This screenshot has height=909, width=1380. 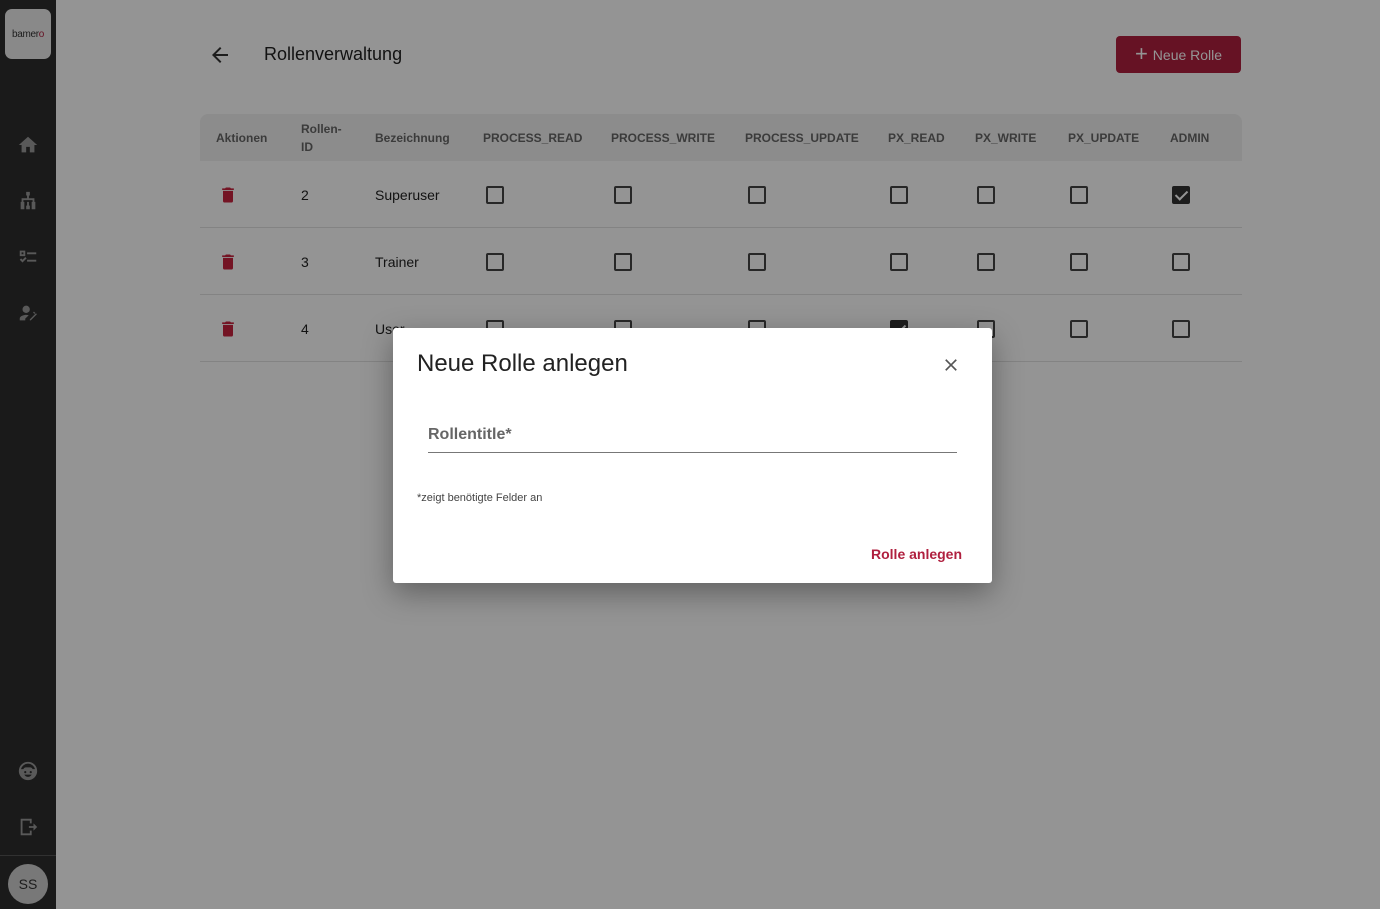 I want to click on role-title-field: Rollentitle*, so click(x=692, y=438).